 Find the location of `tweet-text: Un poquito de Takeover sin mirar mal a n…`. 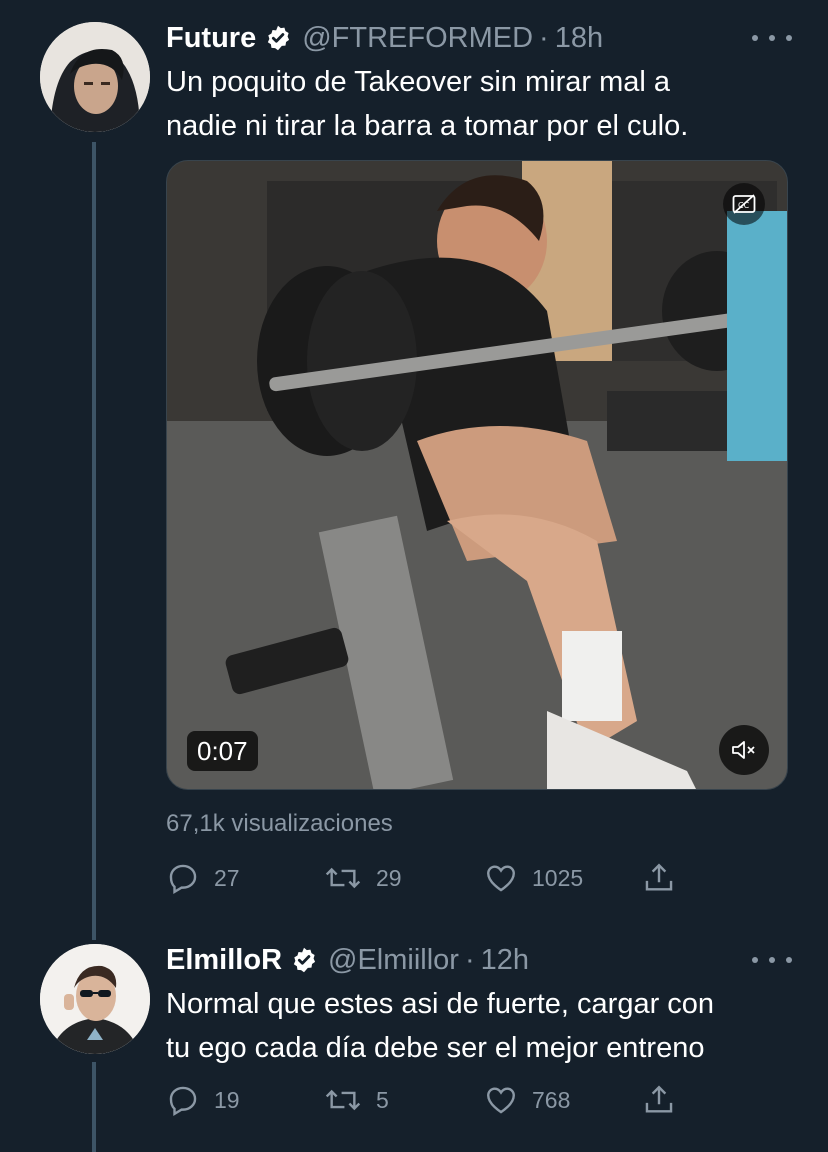

tweet-text: Un poquito de Takeover sin mirar mal a n… is located at coordinates (476, 104).